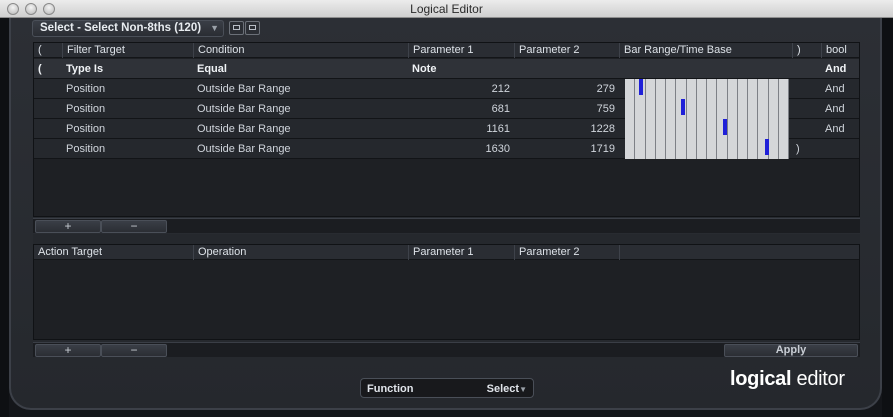 The width and height of the screenshot is (893, 417). Describe the element at coordinates (68, 350) in the screenshot. I see `add-action-button: +` at that location.